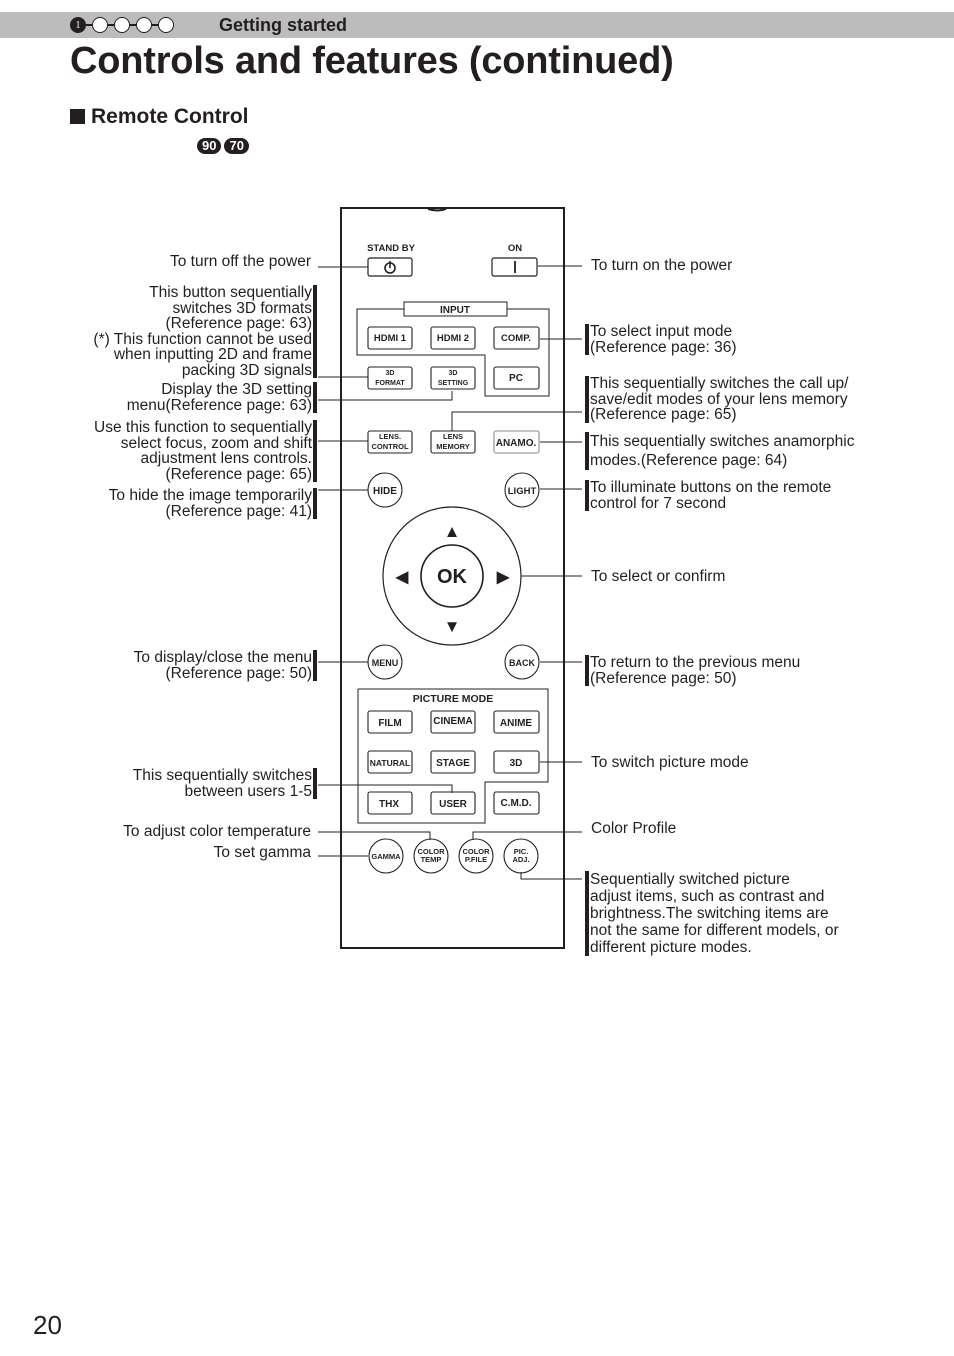 The image size is (954, 1356). I want to click on annotation-line: To return to the previous menu, so click(695, 662).